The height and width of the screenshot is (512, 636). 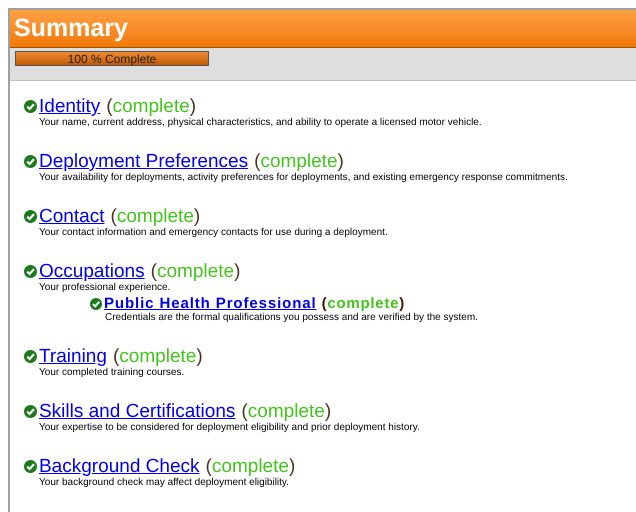 I want to click on section-link: Background Check, so click(x=119, y=466).